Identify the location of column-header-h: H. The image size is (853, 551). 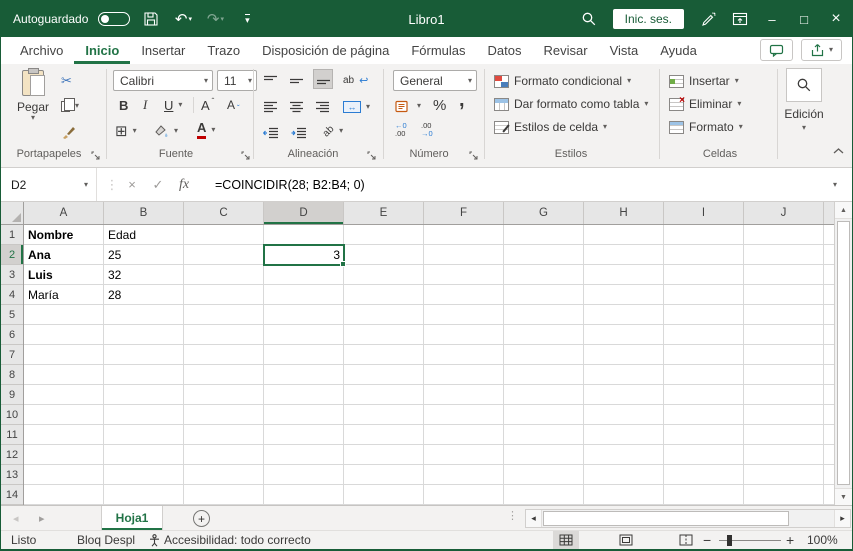
(624, 213).